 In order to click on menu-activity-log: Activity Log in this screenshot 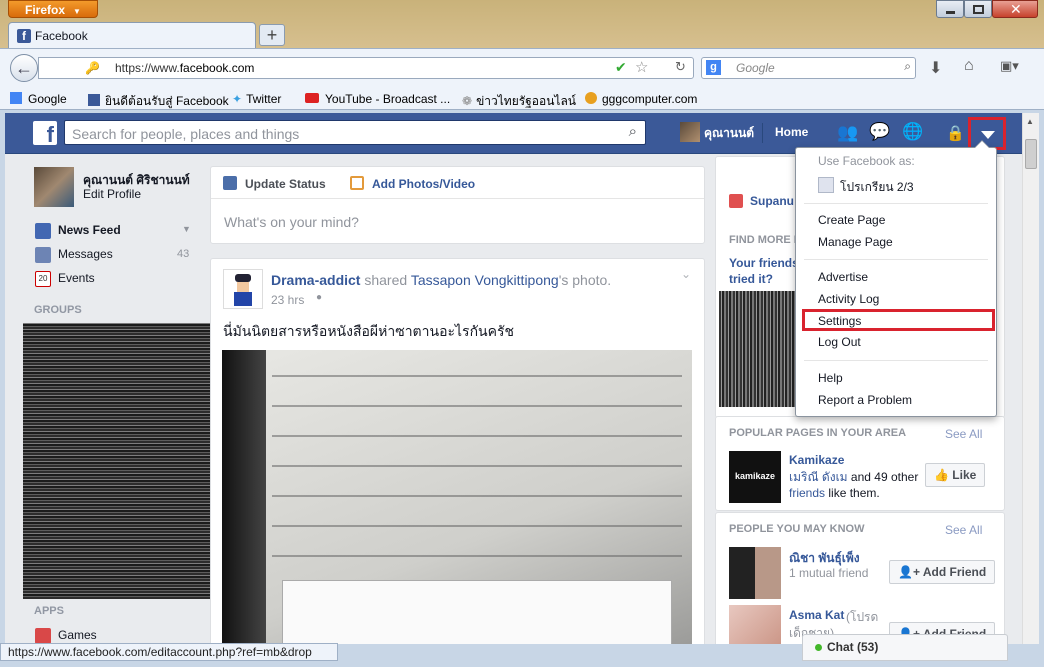, I will do `click(848, 299)`.